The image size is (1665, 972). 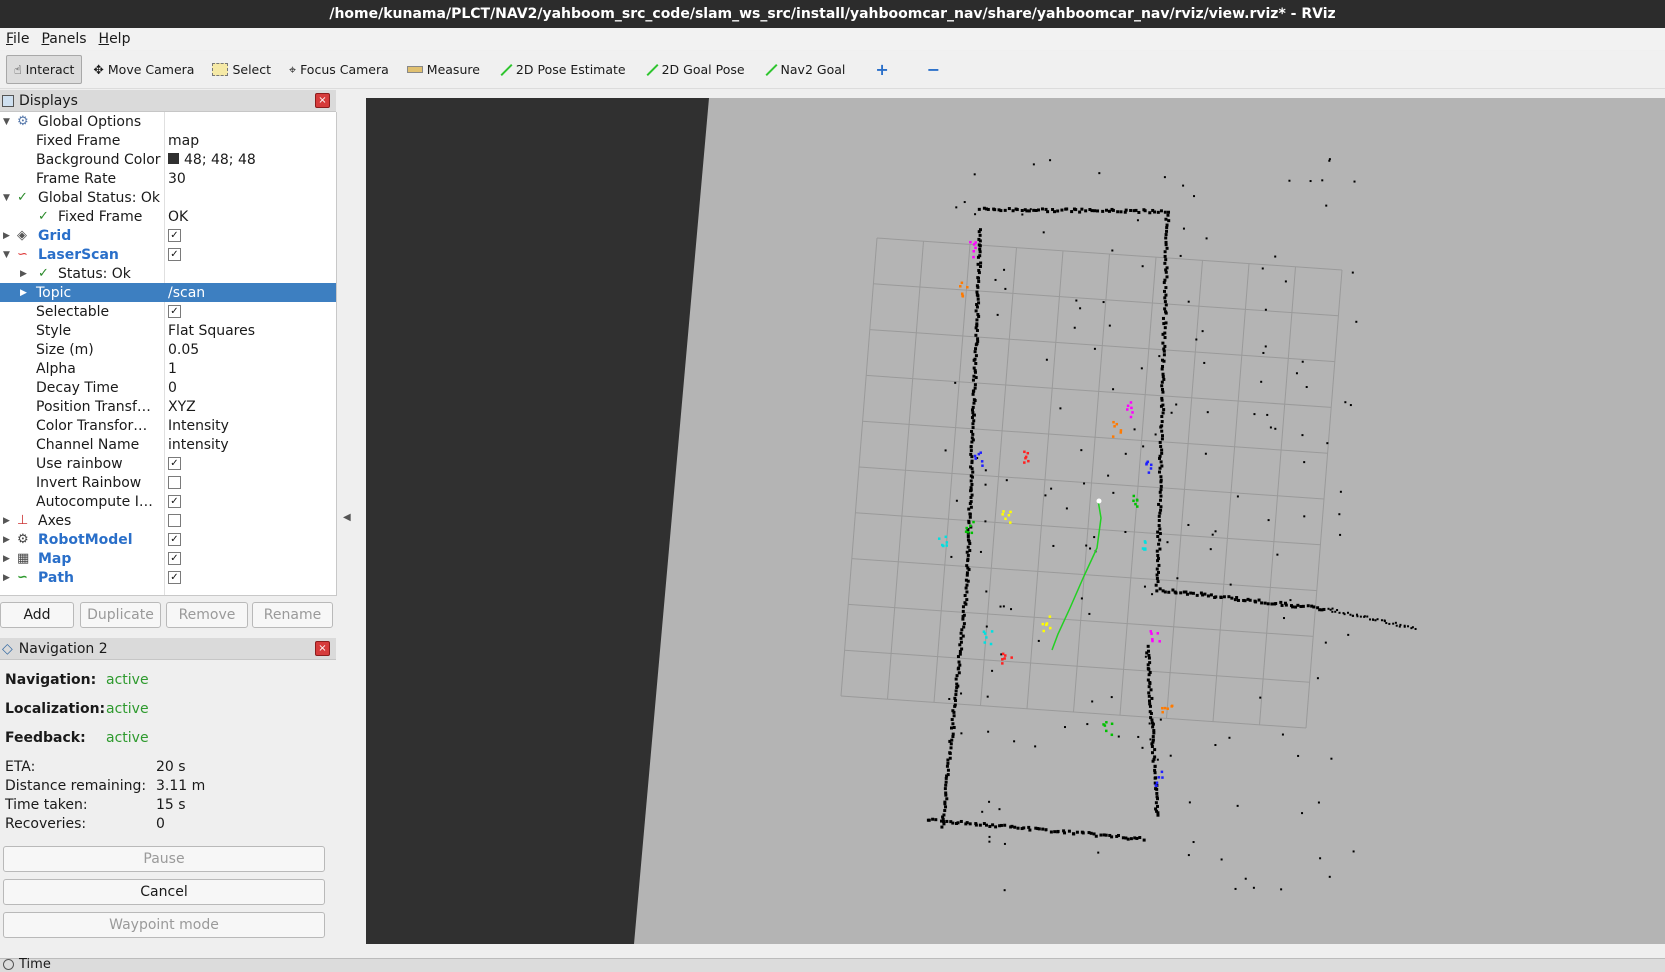 What do you see at coordinates (168, 292) in the screenshot?
I see `tree-row-topic: ▶ Topic /scan` at bounding box center [168, 292].